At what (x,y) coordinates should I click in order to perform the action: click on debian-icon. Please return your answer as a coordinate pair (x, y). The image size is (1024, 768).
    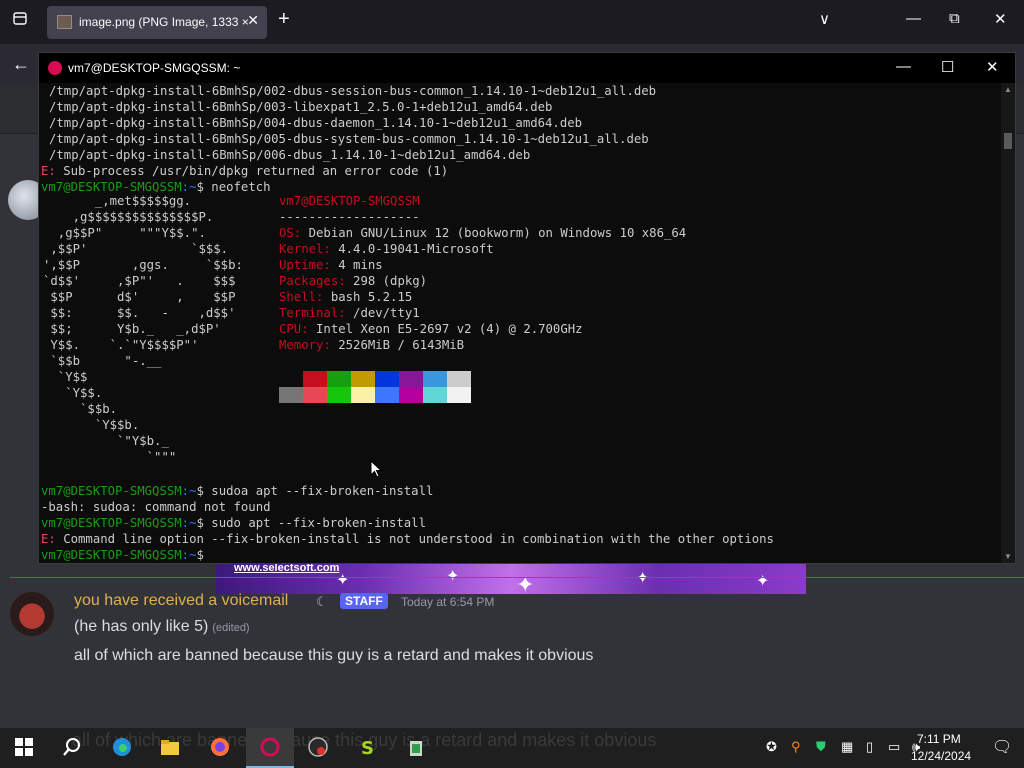
    Looking at the image, I should click on (55, 68).